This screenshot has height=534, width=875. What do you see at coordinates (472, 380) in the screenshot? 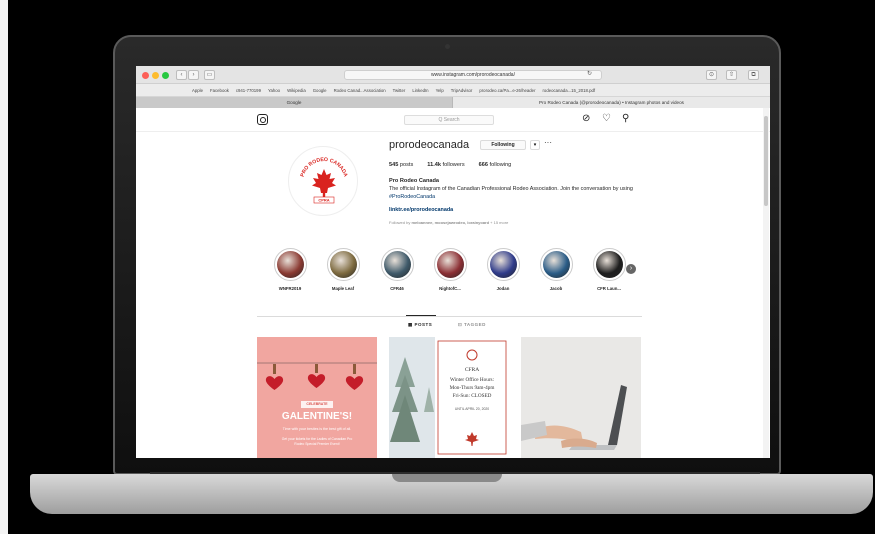
I see `post-notice-line: Winter Office Hours:` at bounding box center [472, 380].